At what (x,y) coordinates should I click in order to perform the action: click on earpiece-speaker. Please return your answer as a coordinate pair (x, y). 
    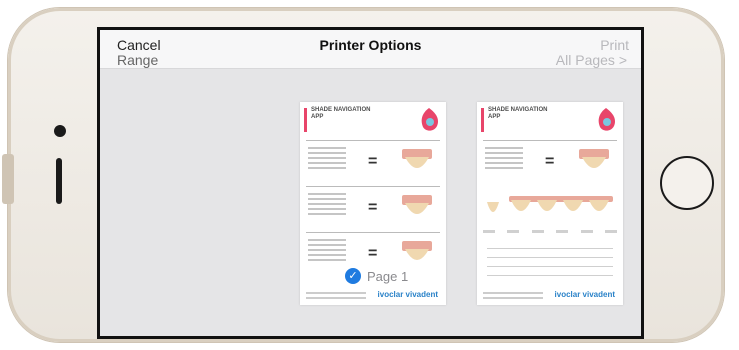
    Looking at the image, I should click on (59, 181).